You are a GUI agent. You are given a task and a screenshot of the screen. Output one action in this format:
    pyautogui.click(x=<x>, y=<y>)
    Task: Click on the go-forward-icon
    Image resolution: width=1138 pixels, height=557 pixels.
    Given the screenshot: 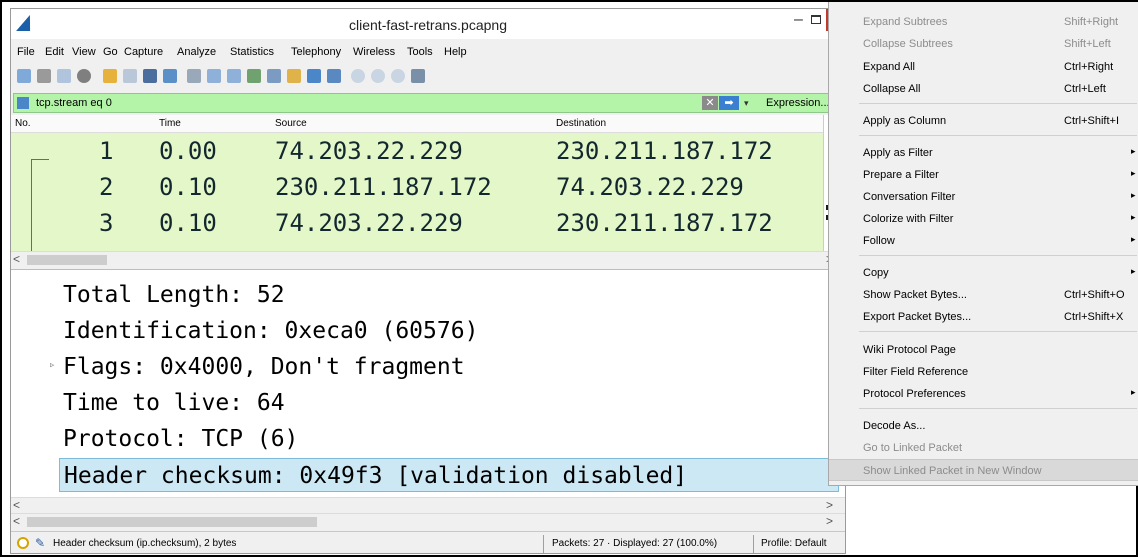 What is the action you would take?
    pyautogui.click(x=234, y=76)
    